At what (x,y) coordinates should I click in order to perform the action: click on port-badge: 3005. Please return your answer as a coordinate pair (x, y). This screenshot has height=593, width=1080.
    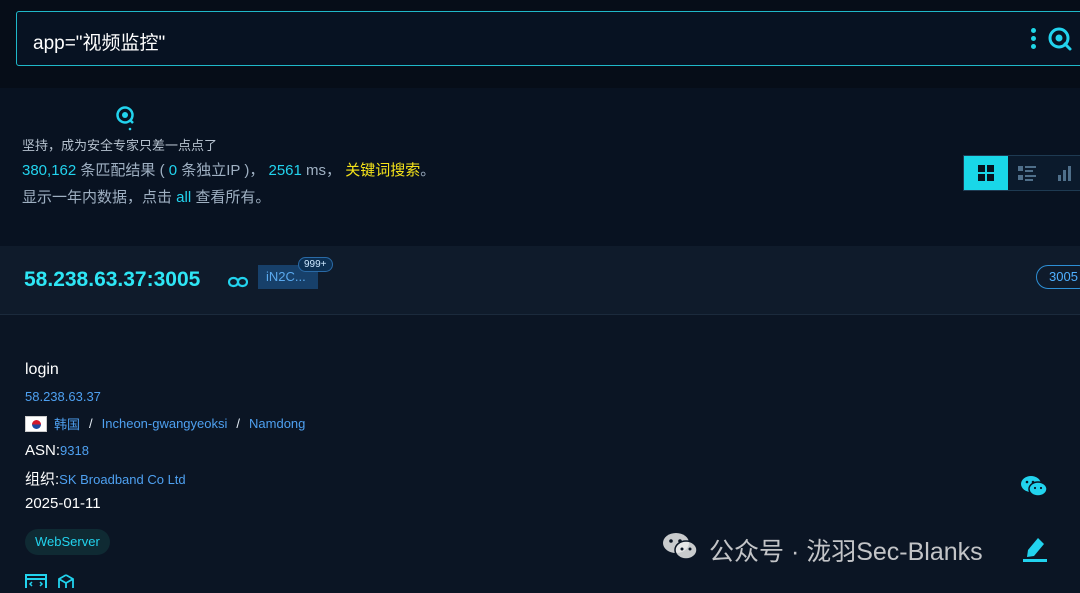
    Looking at the image, I should click on (1058, 277).